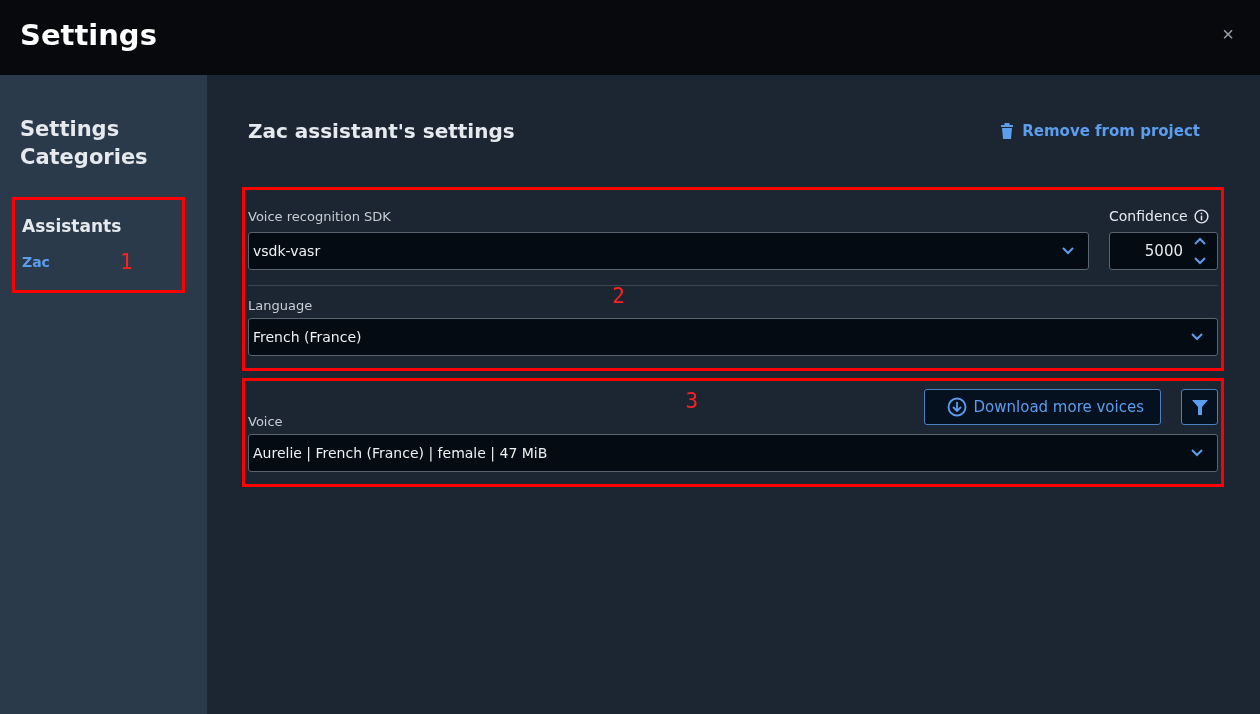  What do you see at coordinates (320, 216) in the screenshot?
I see `field-label: Voice recognition SDK` at bounding box center [320, 216].